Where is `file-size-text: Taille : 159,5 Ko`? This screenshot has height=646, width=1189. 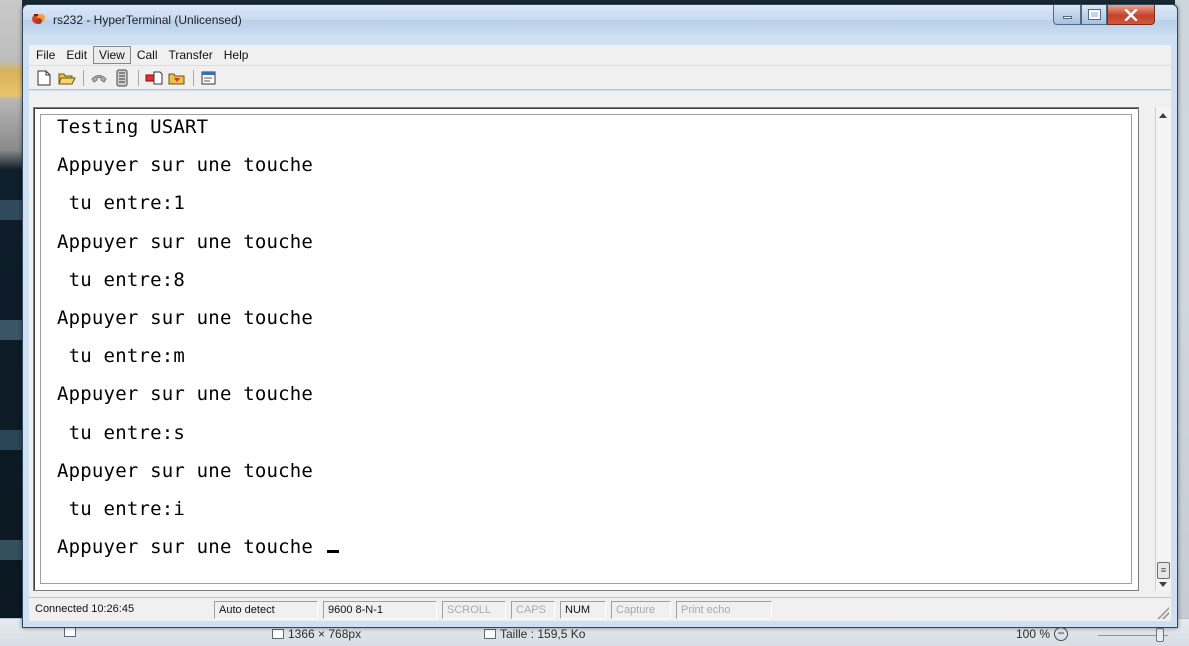 file-size-text: Taille : 159,5 Ko is located at coordinates (543, 634).